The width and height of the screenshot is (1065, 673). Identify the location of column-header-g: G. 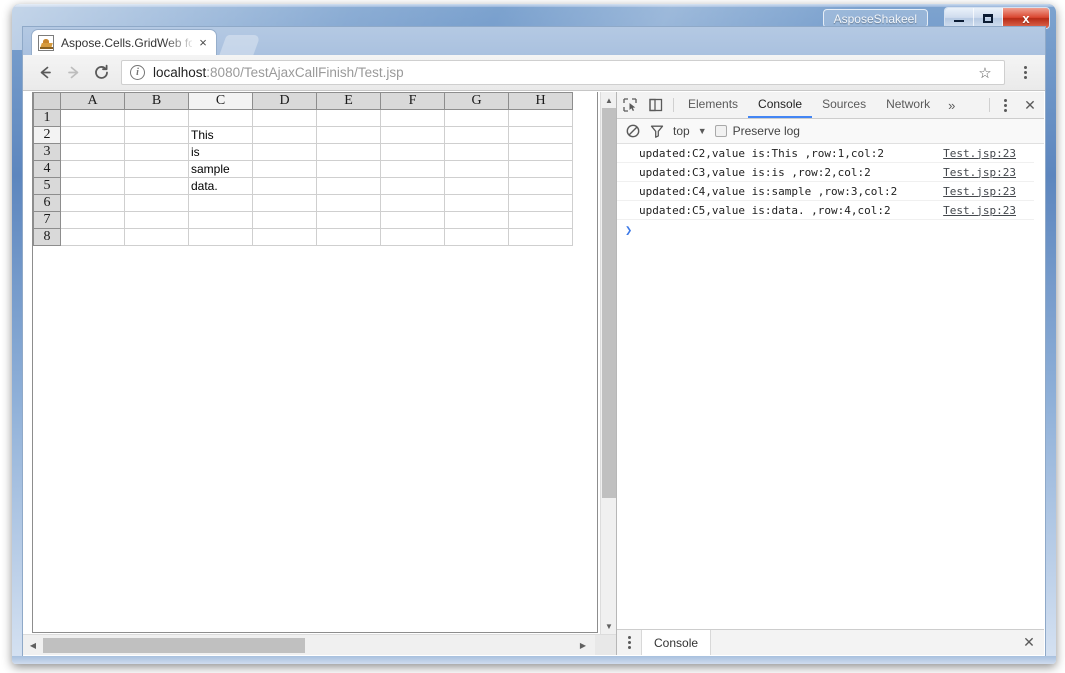
(476, 101).